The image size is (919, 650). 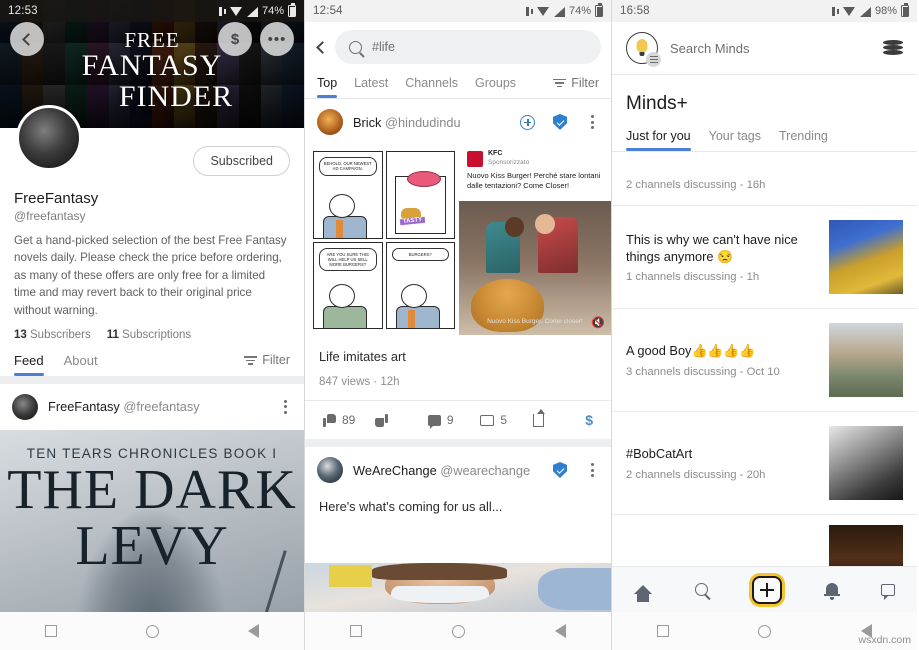 I want to click on discussion-meta: 2 channels discussing - 20h, so click(x=696, y=474).